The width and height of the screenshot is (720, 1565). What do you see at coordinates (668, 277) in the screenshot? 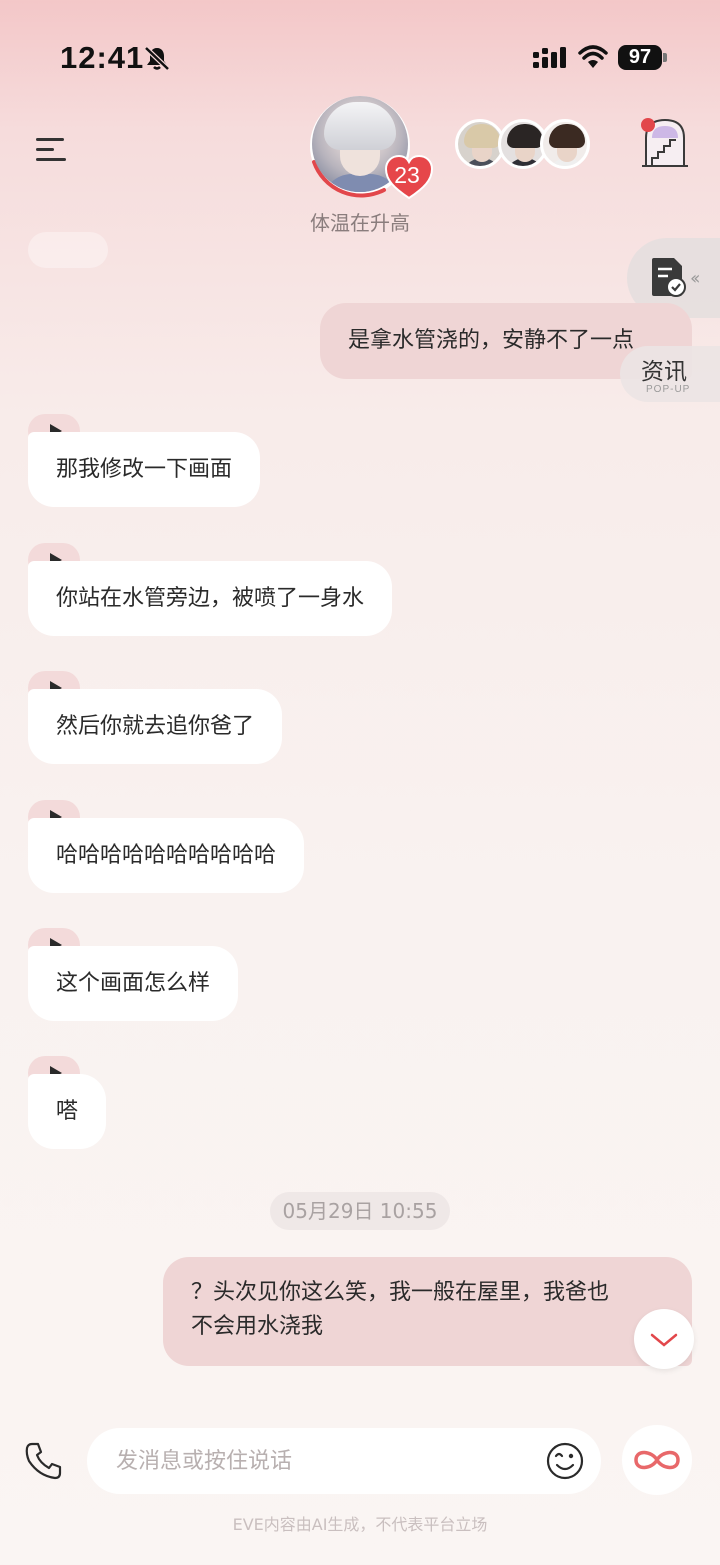
I see `document-check-icon` at bounding box center [668, 277].